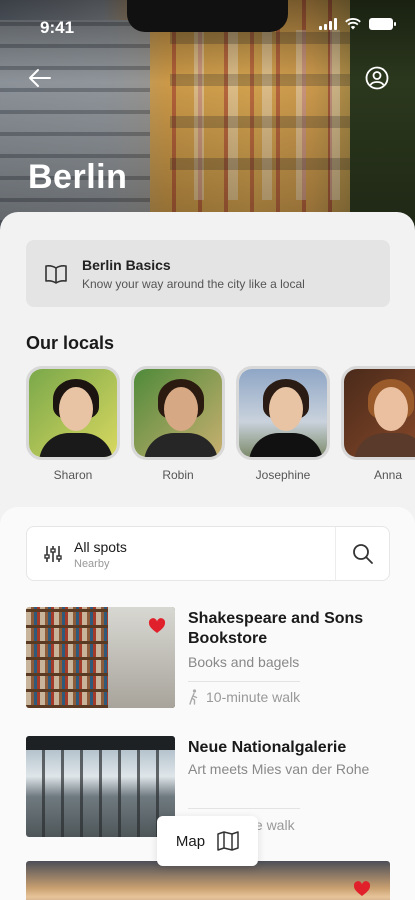 The height and width of the screenshot is (900, 415). What do you see at coordinates (276, 628) in the screenshot?
I see `spot-title: Shakespeare and Sons Bookstore` at bounding box center [276, 628].